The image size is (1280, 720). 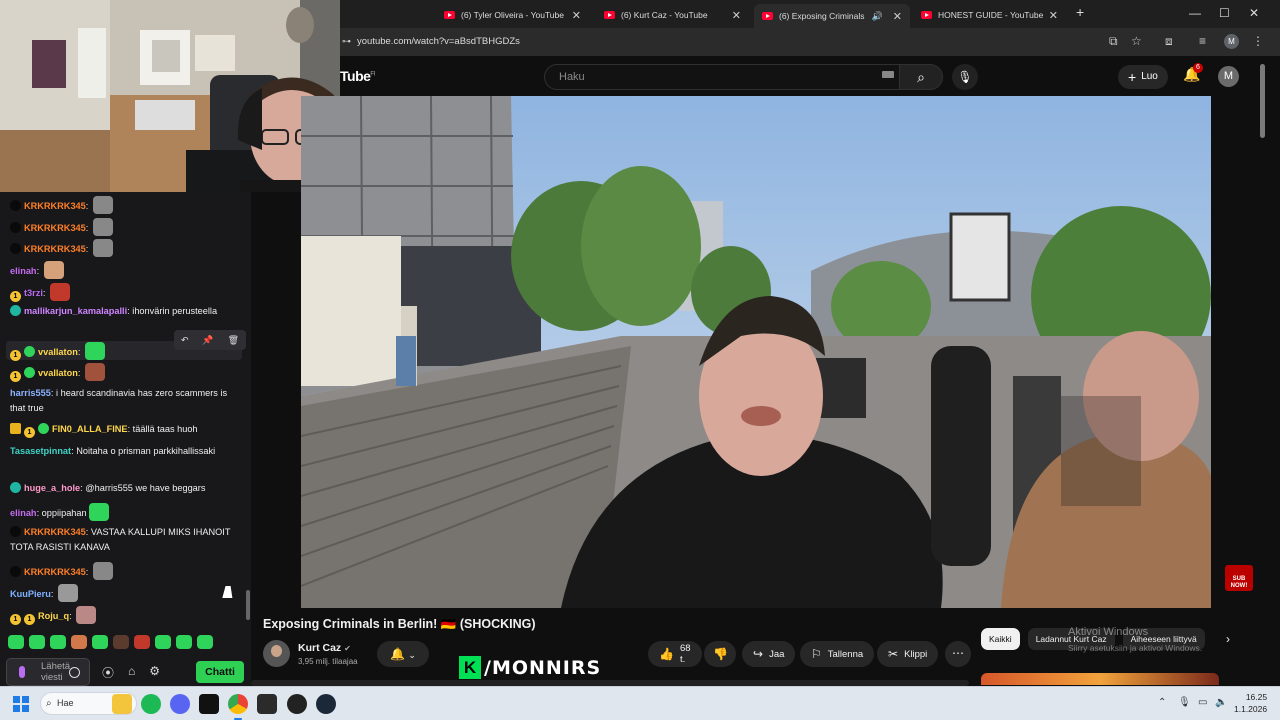 I want to click on chat-username: KuuPieru, so click(x=30, y=594).